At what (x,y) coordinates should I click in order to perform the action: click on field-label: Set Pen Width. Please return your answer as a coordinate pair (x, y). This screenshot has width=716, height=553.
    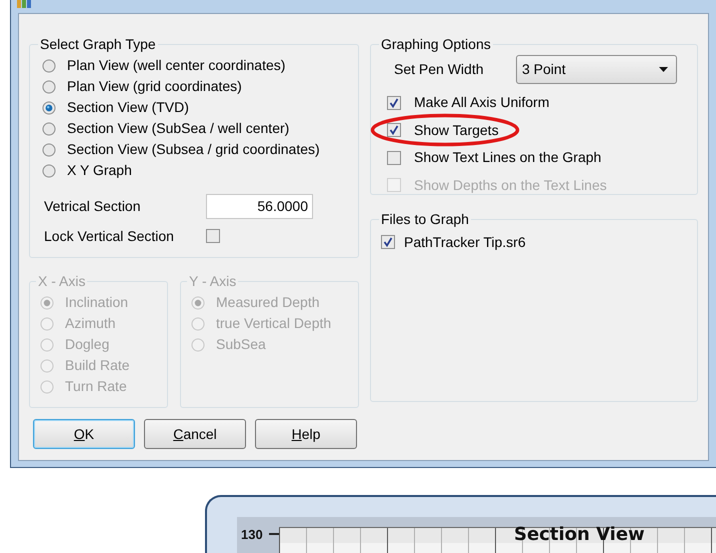
    Looking at the image, I should click on (438, 69).